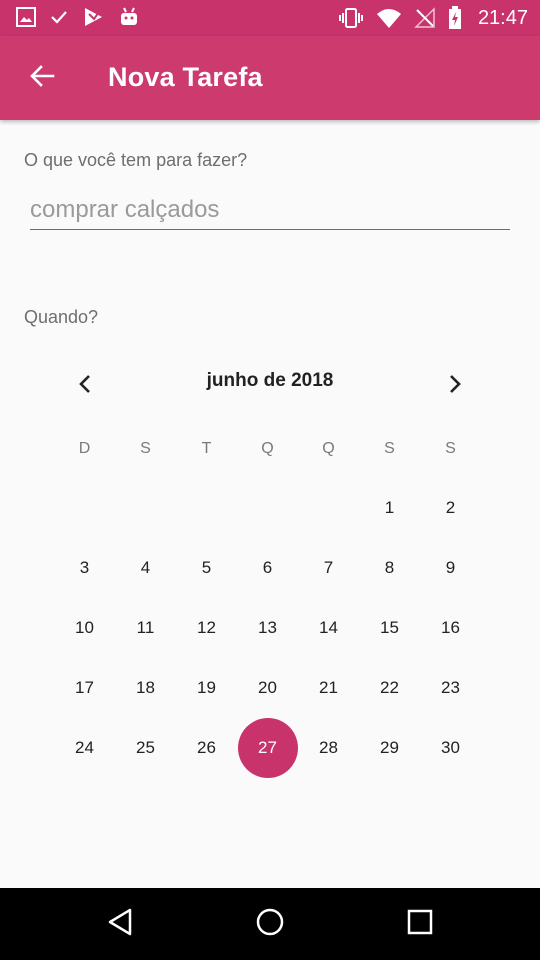  I want to click on day-number: 1, so click(389, 507).